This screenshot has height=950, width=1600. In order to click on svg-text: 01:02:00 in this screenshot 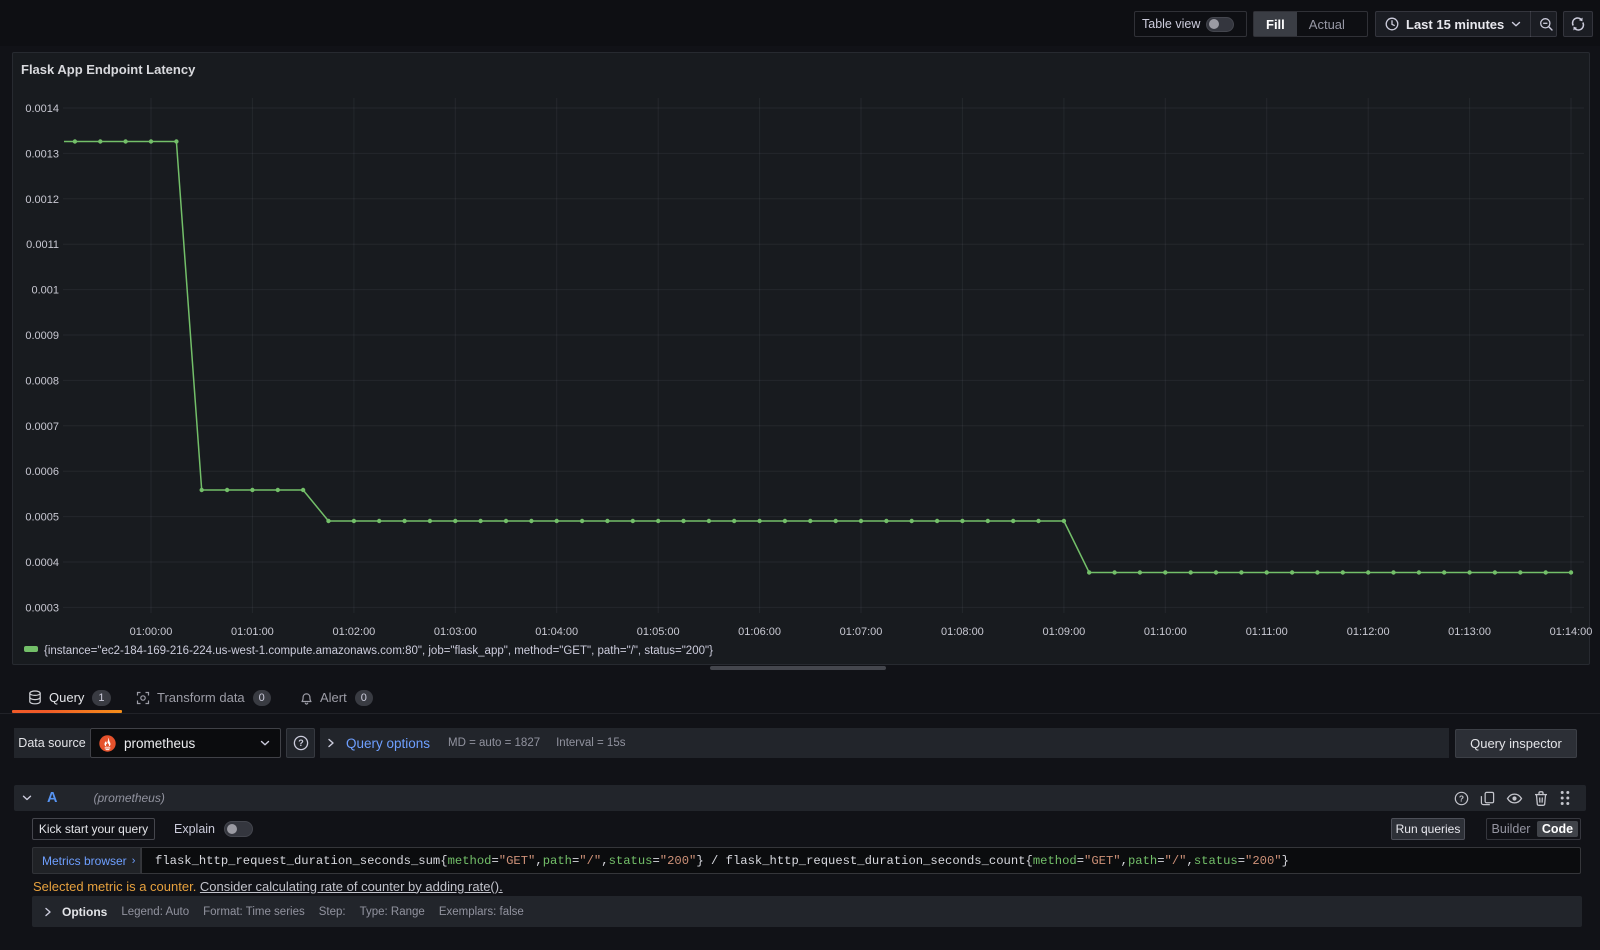, I will do `click(353, 632)`.